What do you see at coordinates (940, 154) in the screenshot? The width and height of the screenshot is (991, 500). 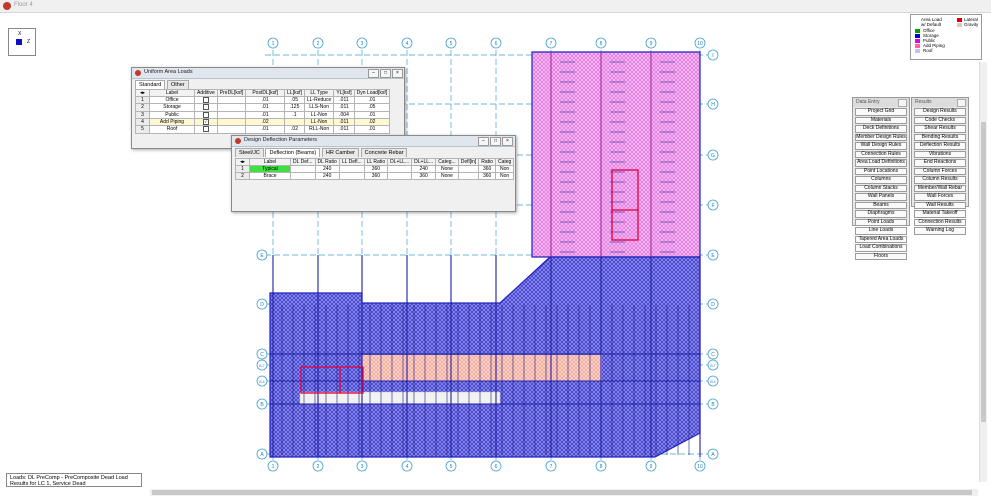 I see `panel-button: Vibrations` at bounding box center [940, 154].